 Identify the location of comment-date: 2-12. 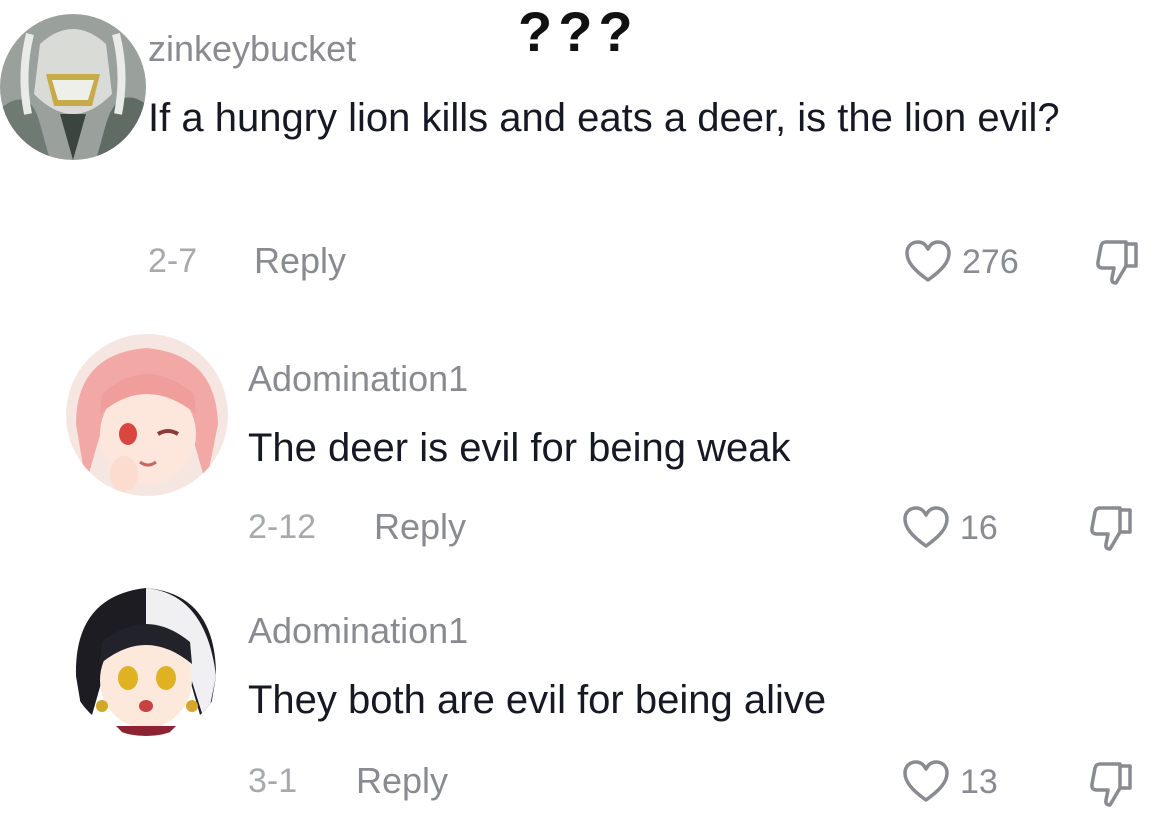
(282, 527).